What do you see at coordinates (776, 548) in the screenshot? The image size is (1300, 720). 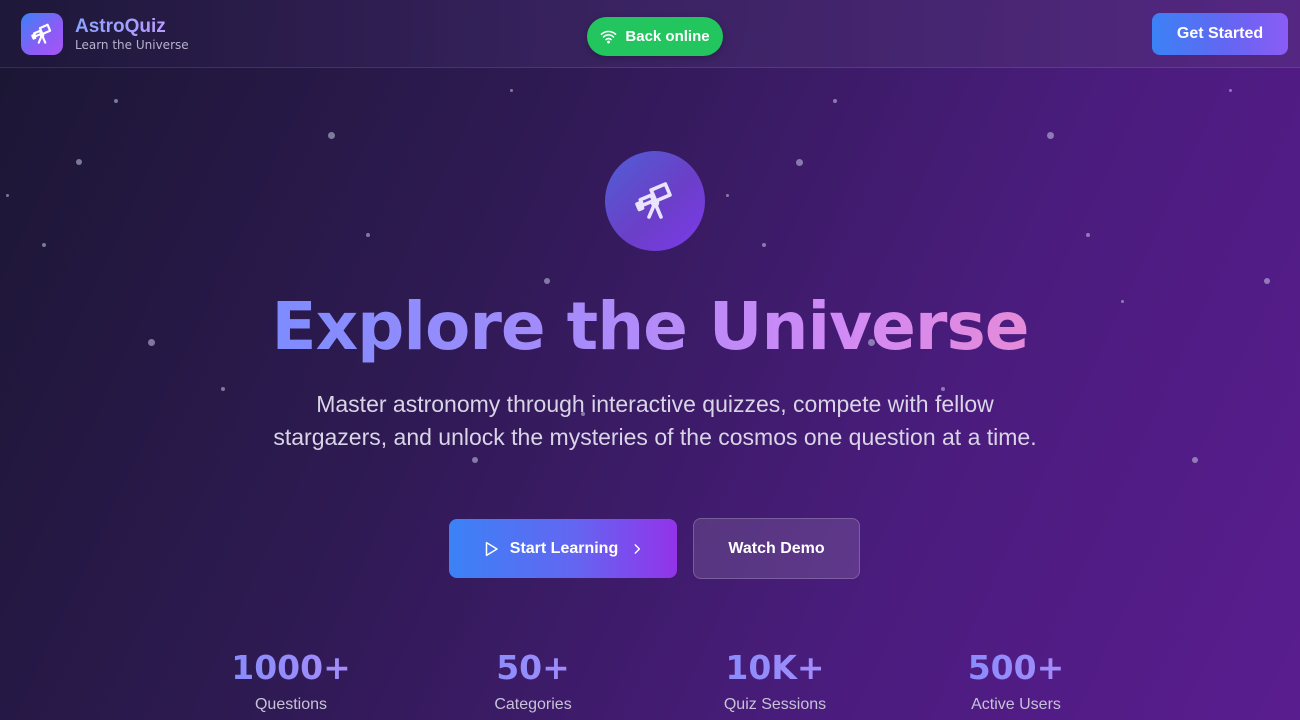 I see `watch-demo-button: Watch Demo` at bounding box center [776, 548].